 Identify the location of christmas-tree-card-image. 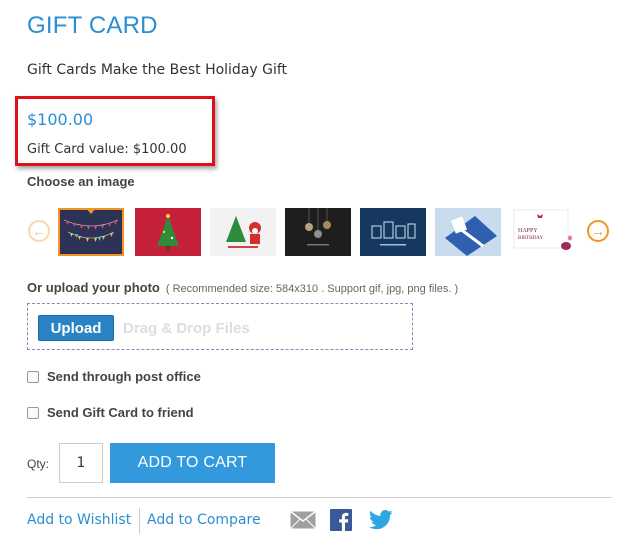
(168, 232).